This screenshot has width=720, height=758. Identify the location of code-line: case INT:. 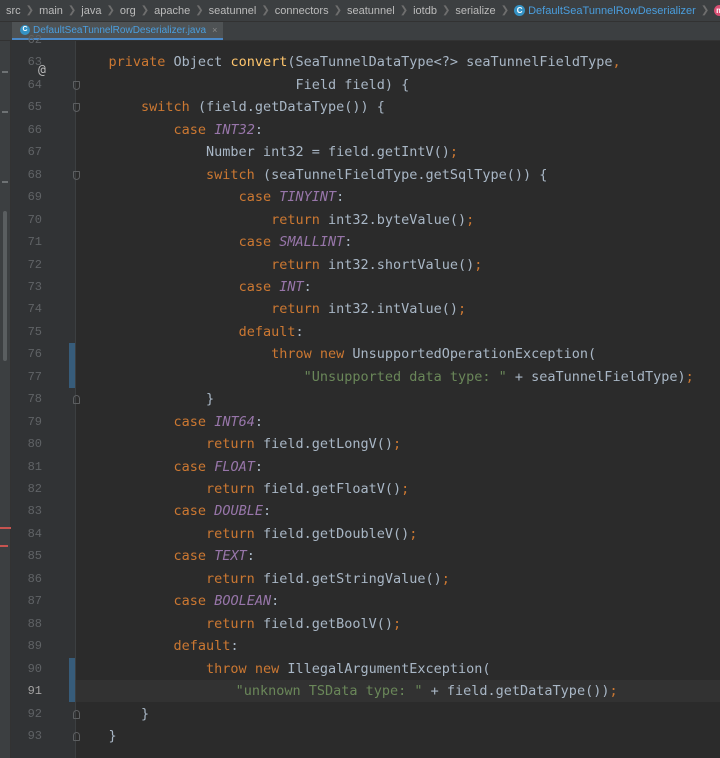
(398, 287).